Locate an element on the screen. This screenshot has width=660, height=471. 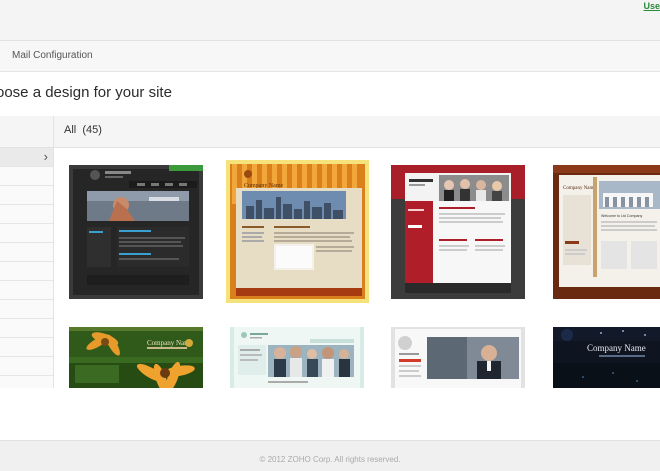
template-thumbnail-4: Company Name Welcome to Ltd Company is located at coordinates (606, 232).